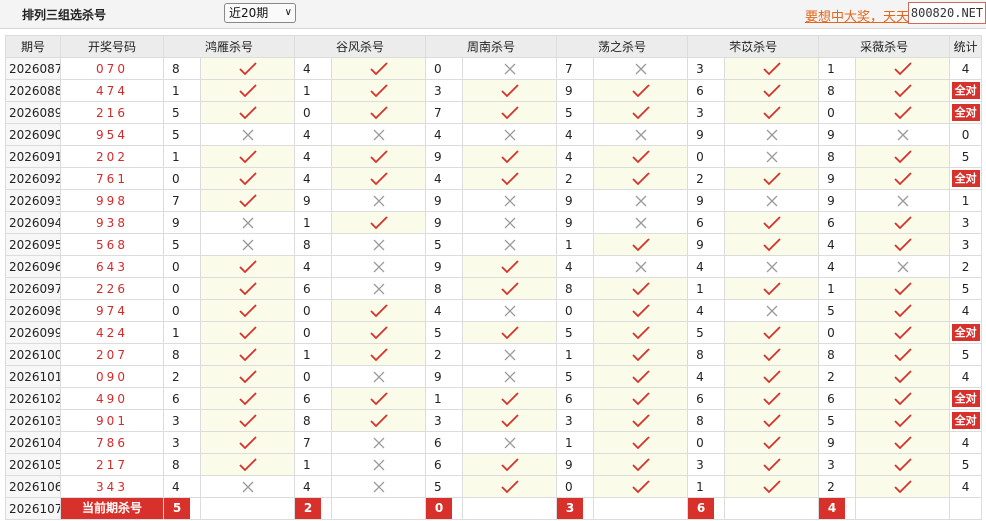  I want to click on period-select: 近20期 ∨, so click(260, 13).